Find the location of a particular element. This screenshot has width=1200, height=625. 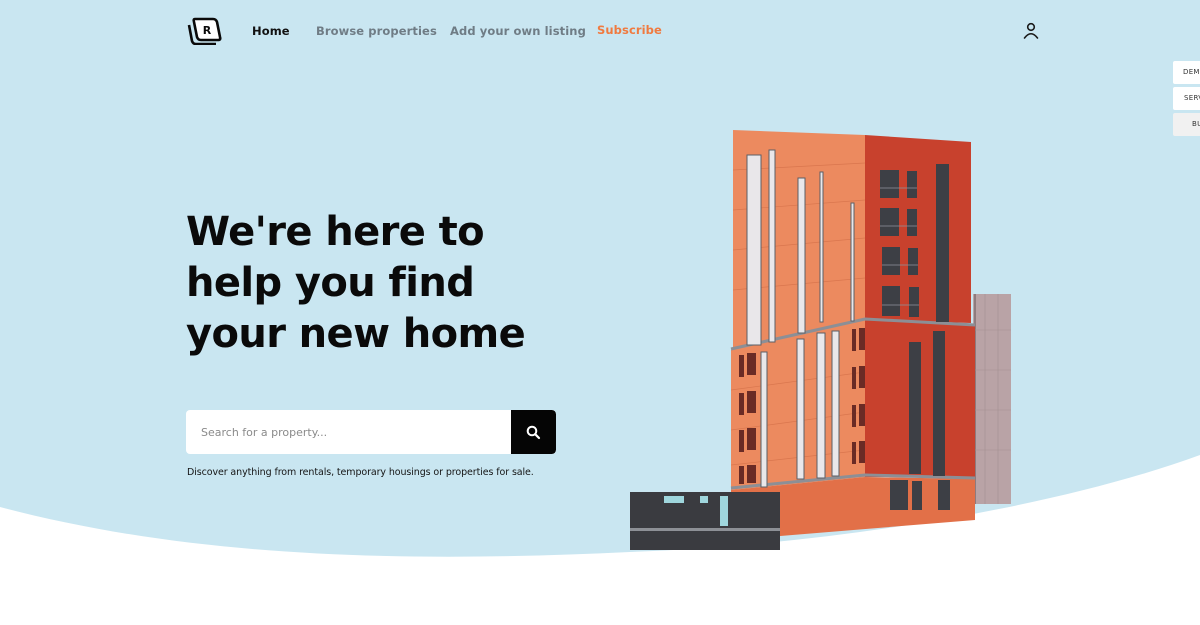

nav-link-add-listing: Add your own listing is located at coordinates (518, 31).